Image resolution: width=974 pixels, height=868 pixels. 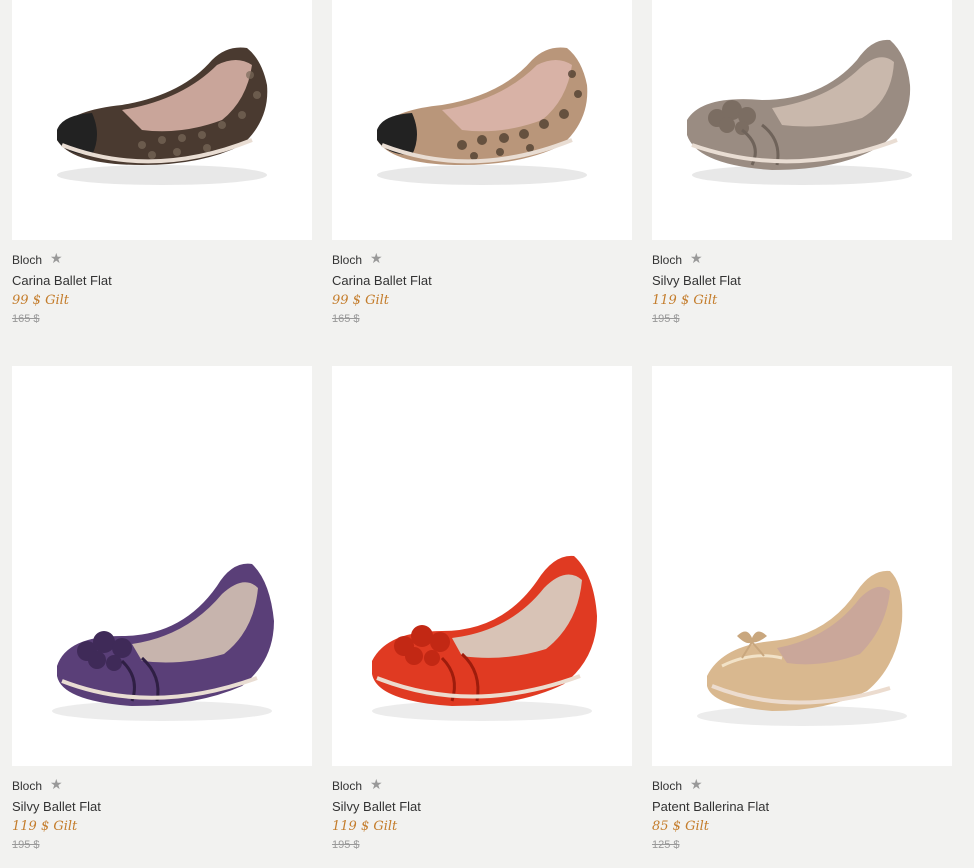 What do you see at coordinates (163, 642) in the screenshot?
I see `purple-suede-shoe-image` at bounding box center [163, 642].